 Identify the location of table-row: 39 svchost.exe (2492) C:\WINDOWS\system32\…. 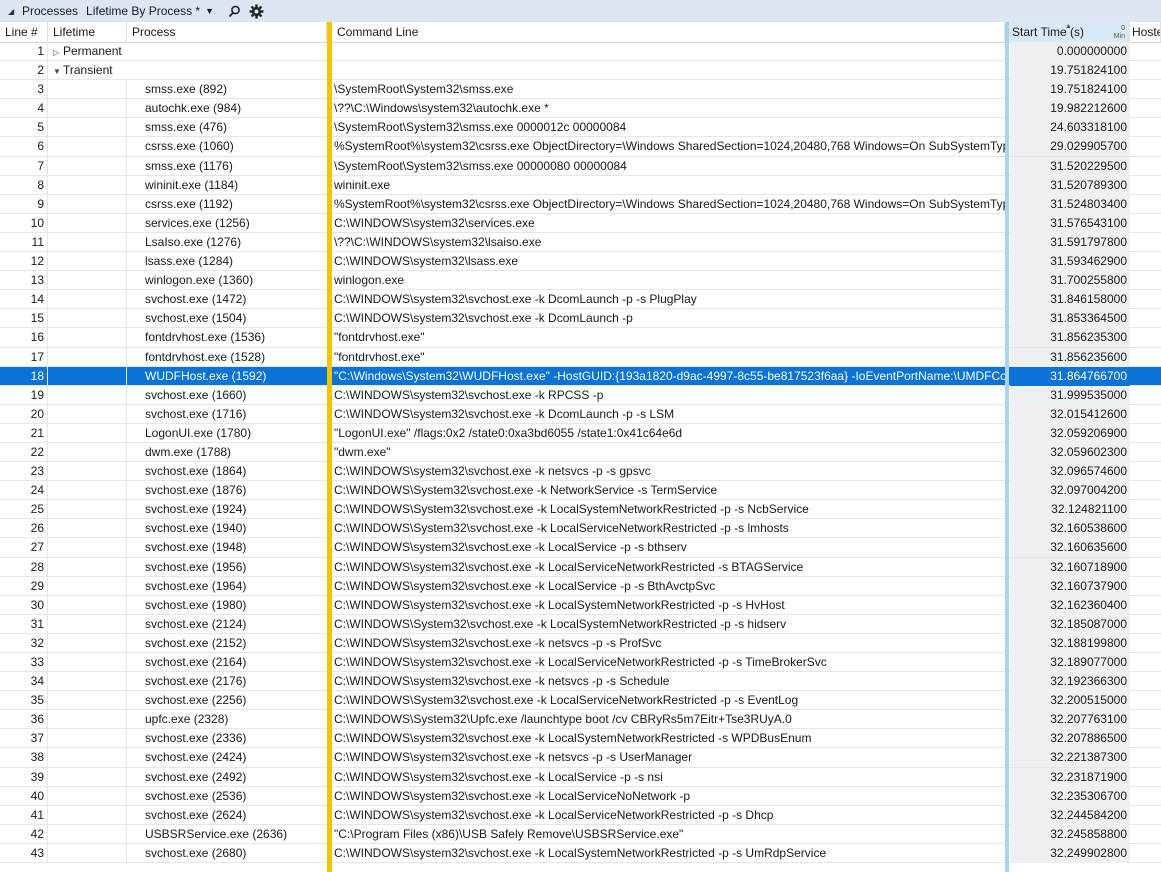
(580, 777).